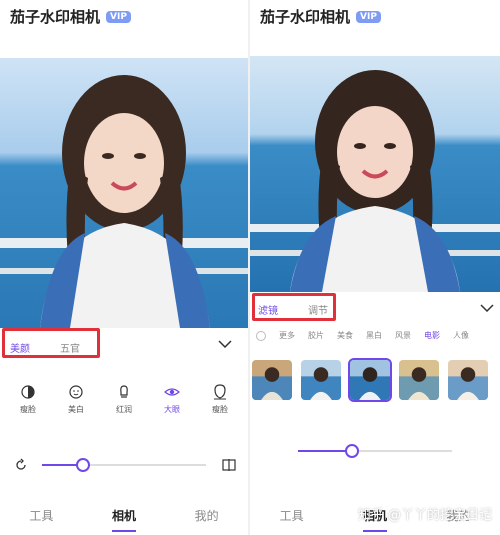 This screenshot has width=500, height=535. Describe the element at coordinates (229, 465) in the screenshot. I see `compare-icon` at that location.